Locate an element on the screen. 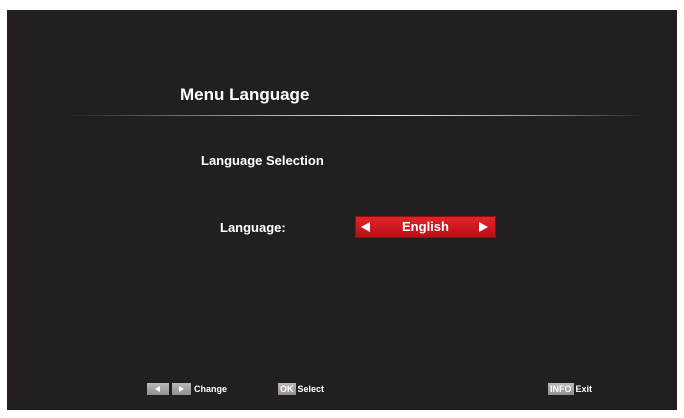  remote-right-key-icon is located at coordinates (181, 389).